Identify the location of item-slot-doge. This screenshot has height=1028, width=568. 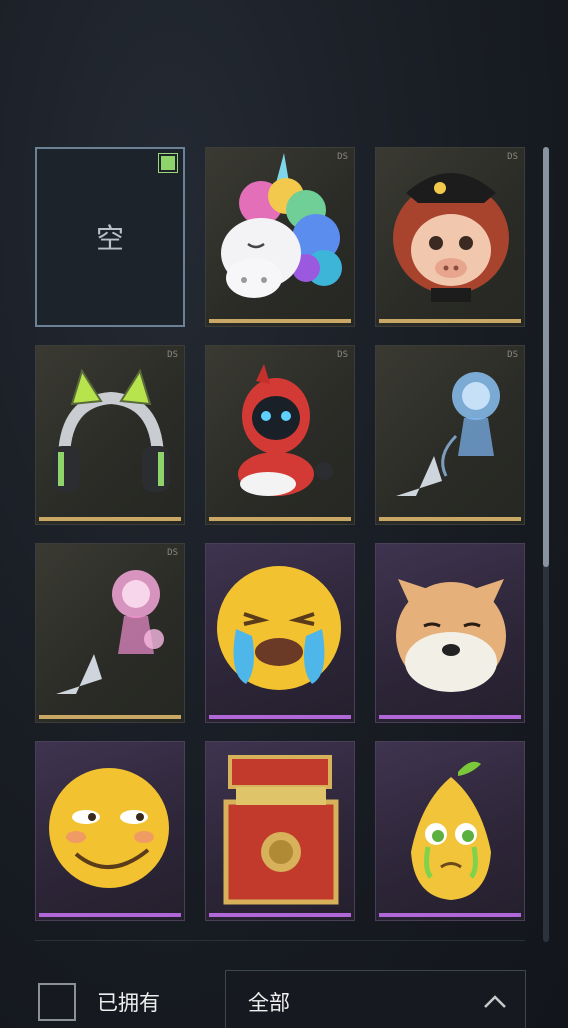
(450, 633).